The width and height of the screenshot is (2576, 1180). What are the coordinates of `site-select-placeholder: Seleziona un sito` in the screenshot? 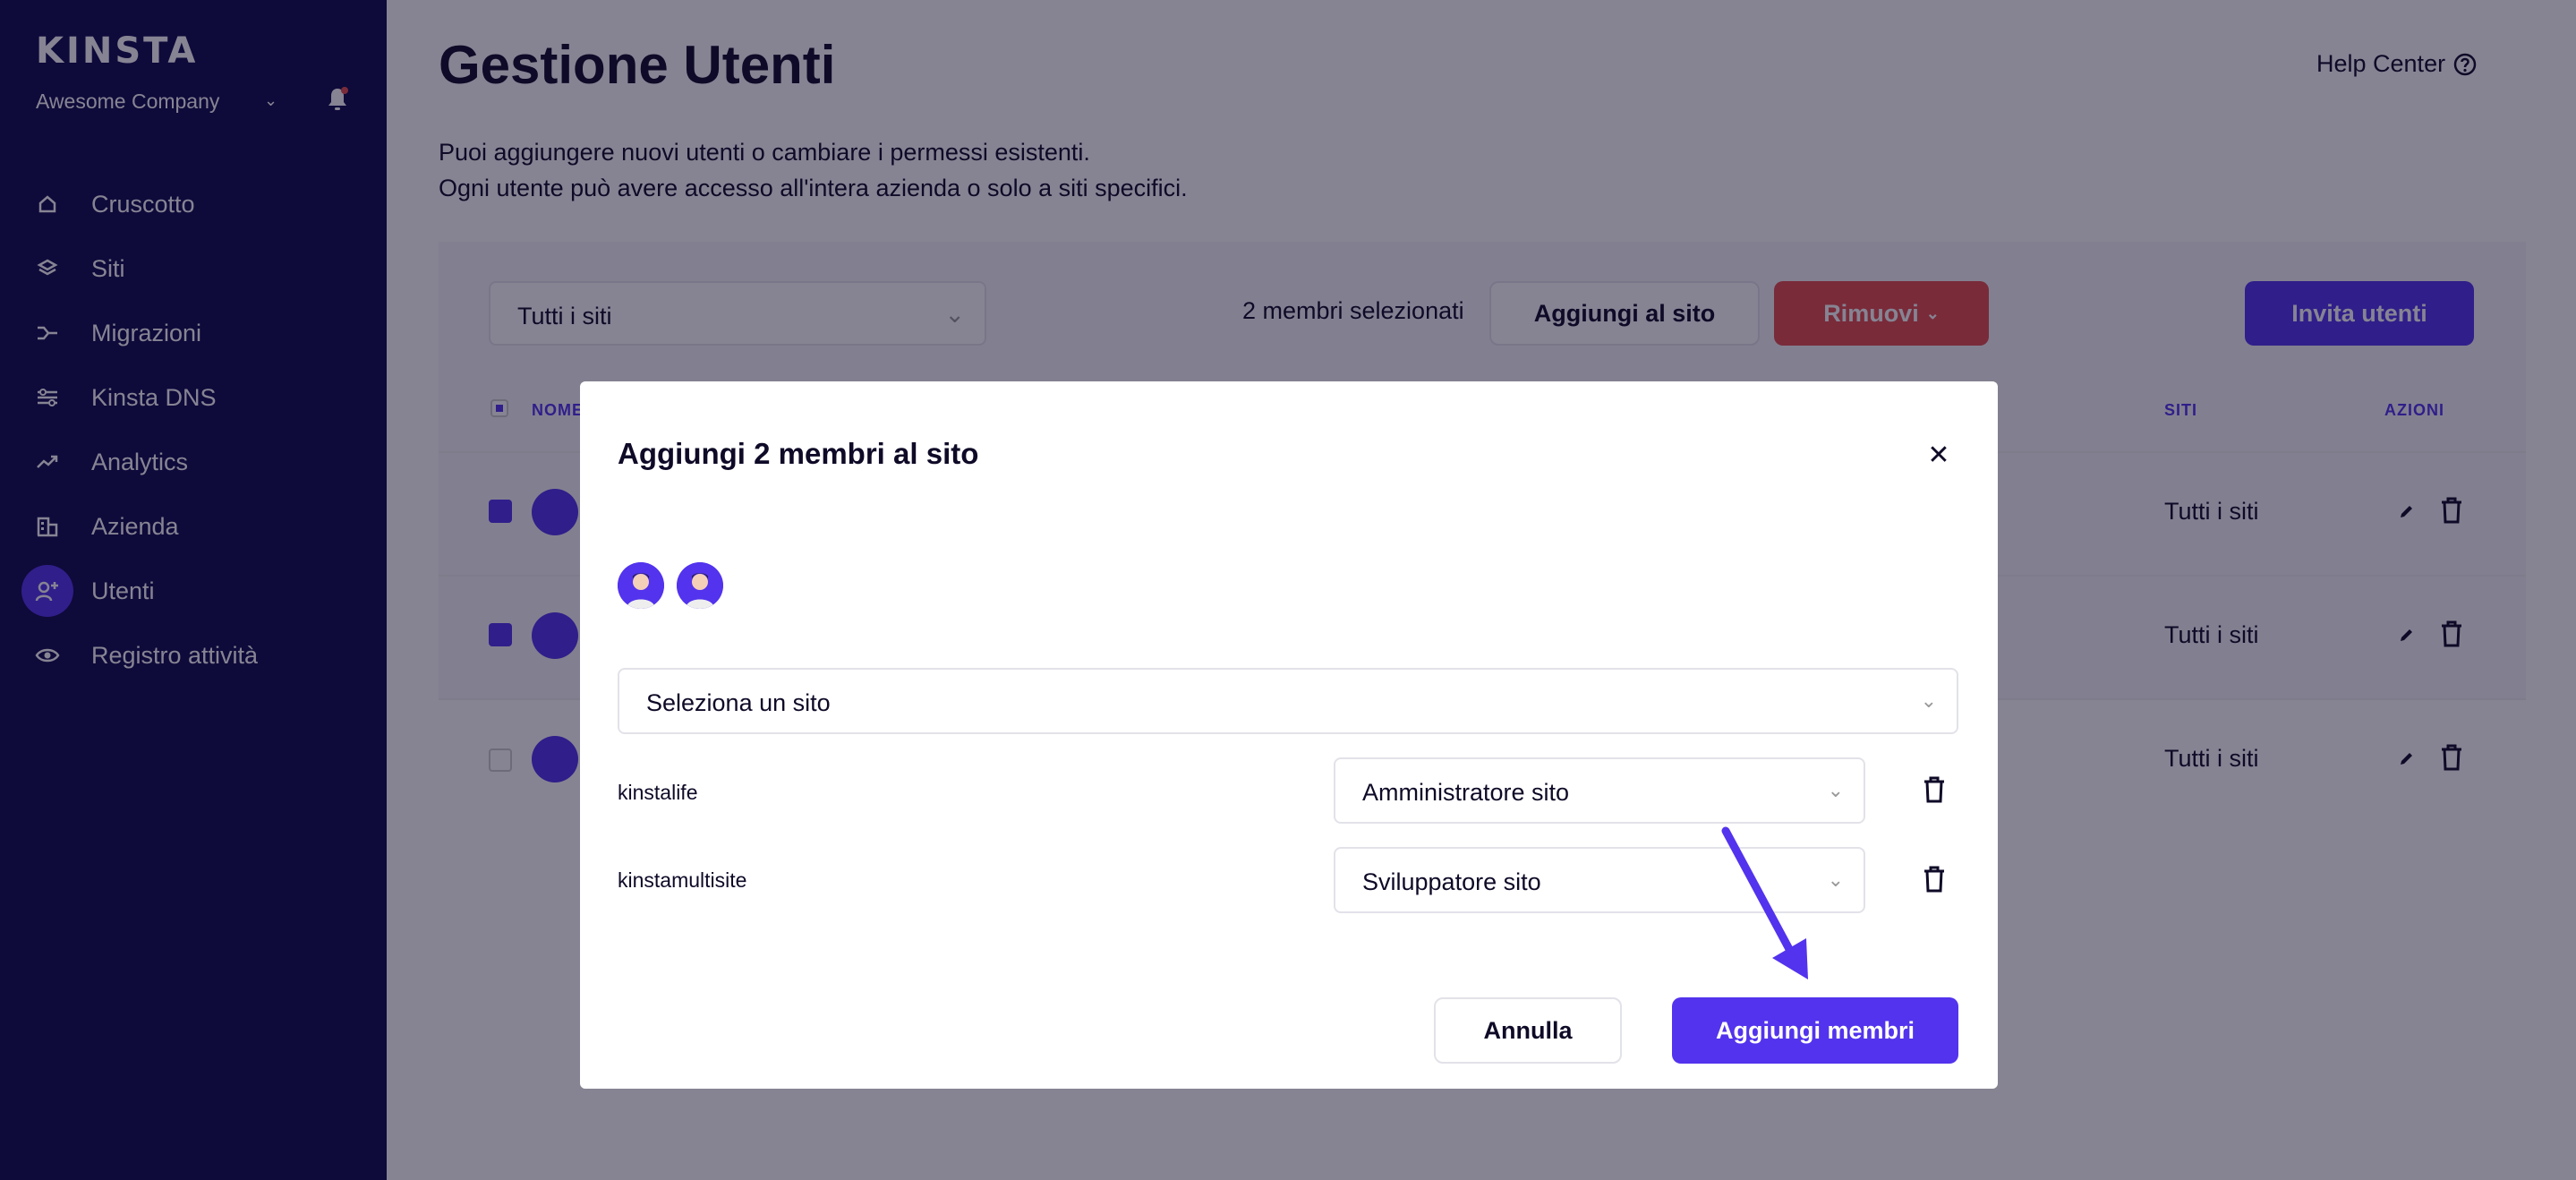 It's located at (738, 703).